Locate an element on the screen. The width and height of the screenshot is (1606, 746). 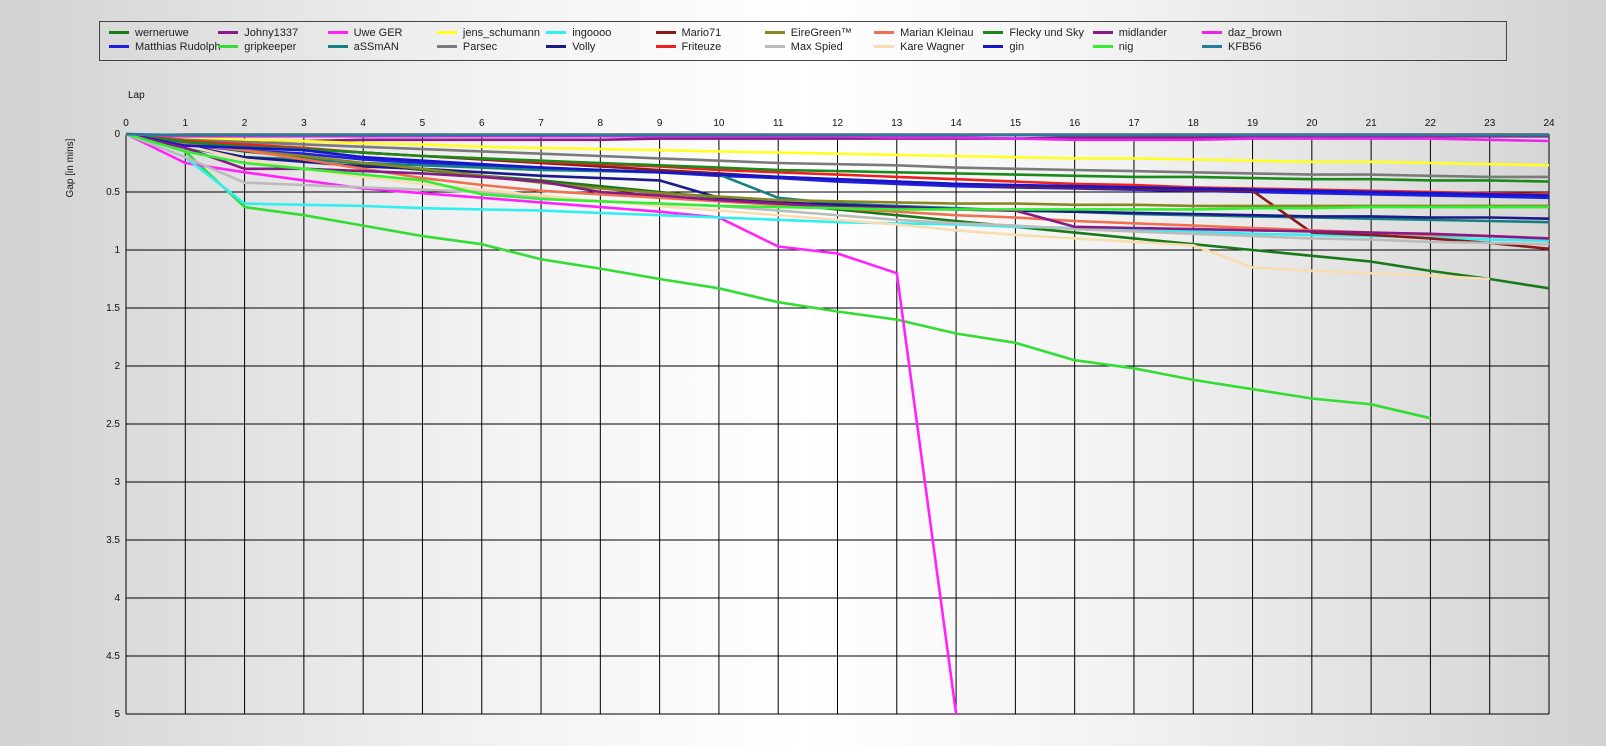
x-axis-label: Lap is located at coordinates (136, 95).